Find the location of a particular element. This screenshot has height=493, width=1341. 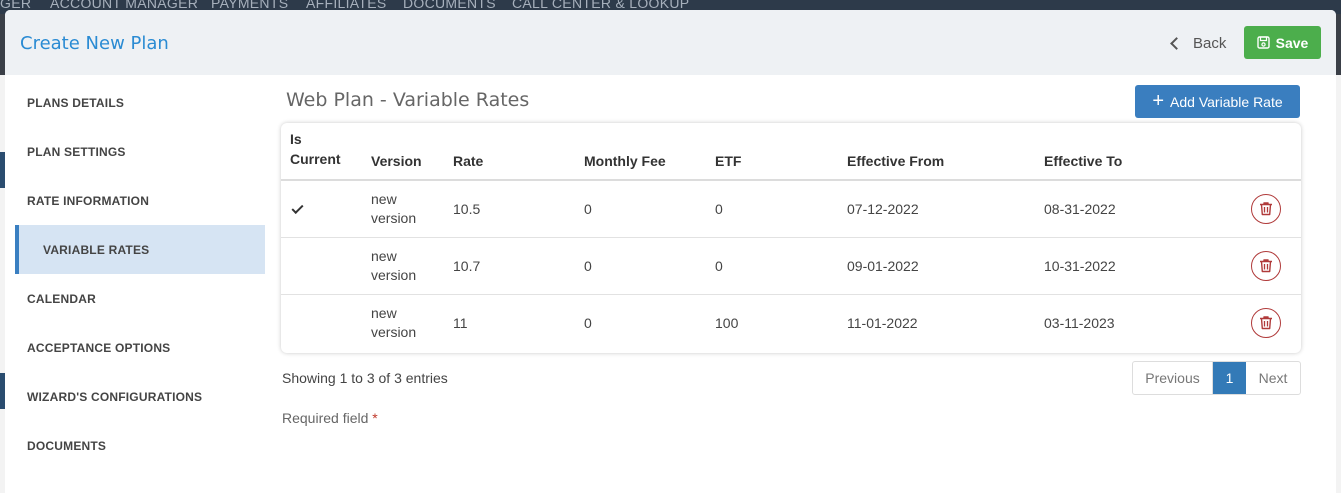

rate-cell: 10.5 is located at coordinates (509, 209).